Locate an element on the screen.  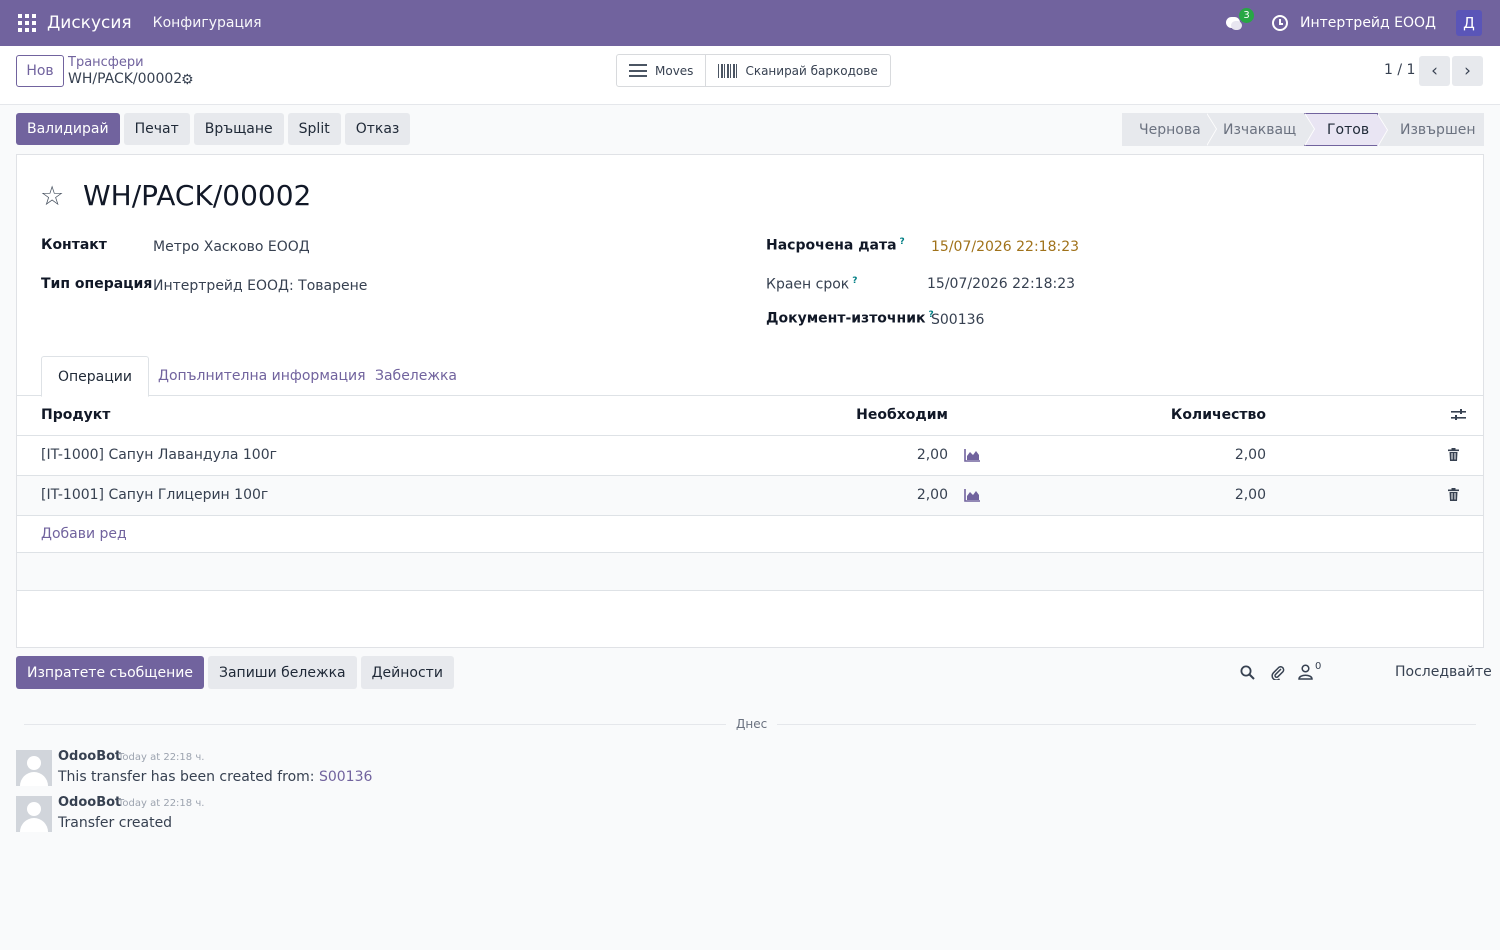
deadline-field: 15/07/2026 22:18:23 is located at coordinates (1001, 284).